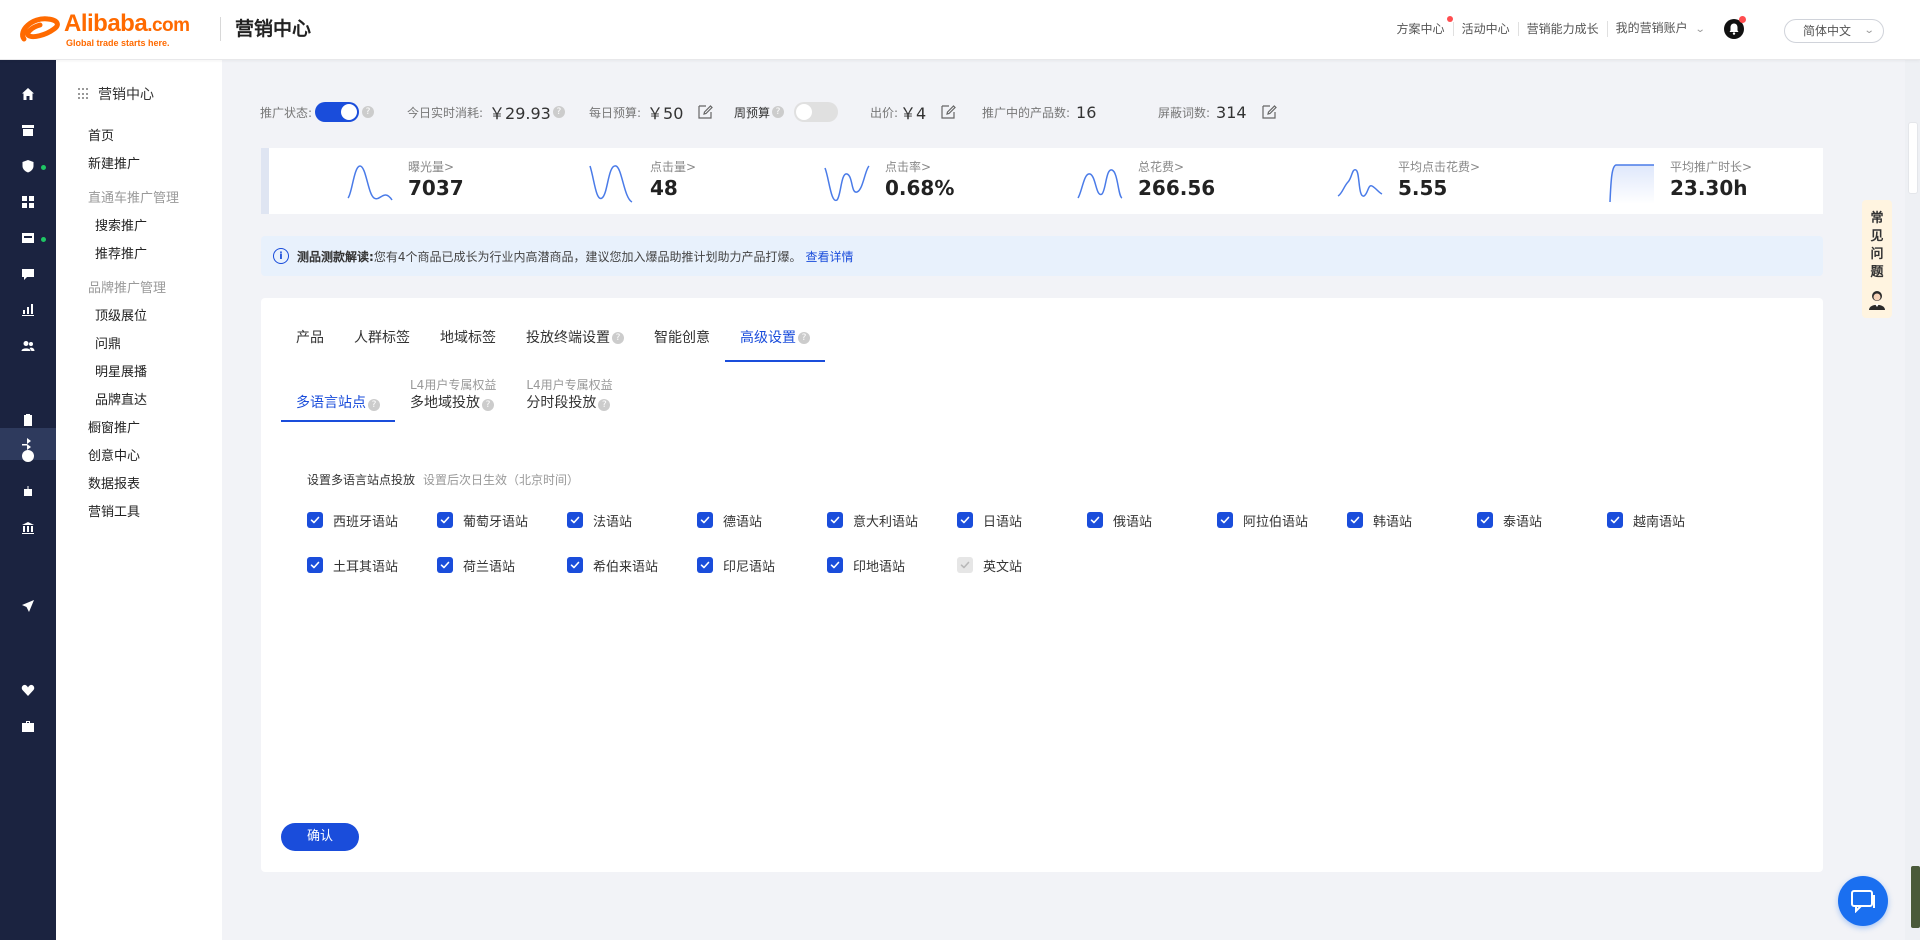 Image resolution: width=1920 pixels, height=940 pixels. I want to click on toggle-knob, so click(349, 112).